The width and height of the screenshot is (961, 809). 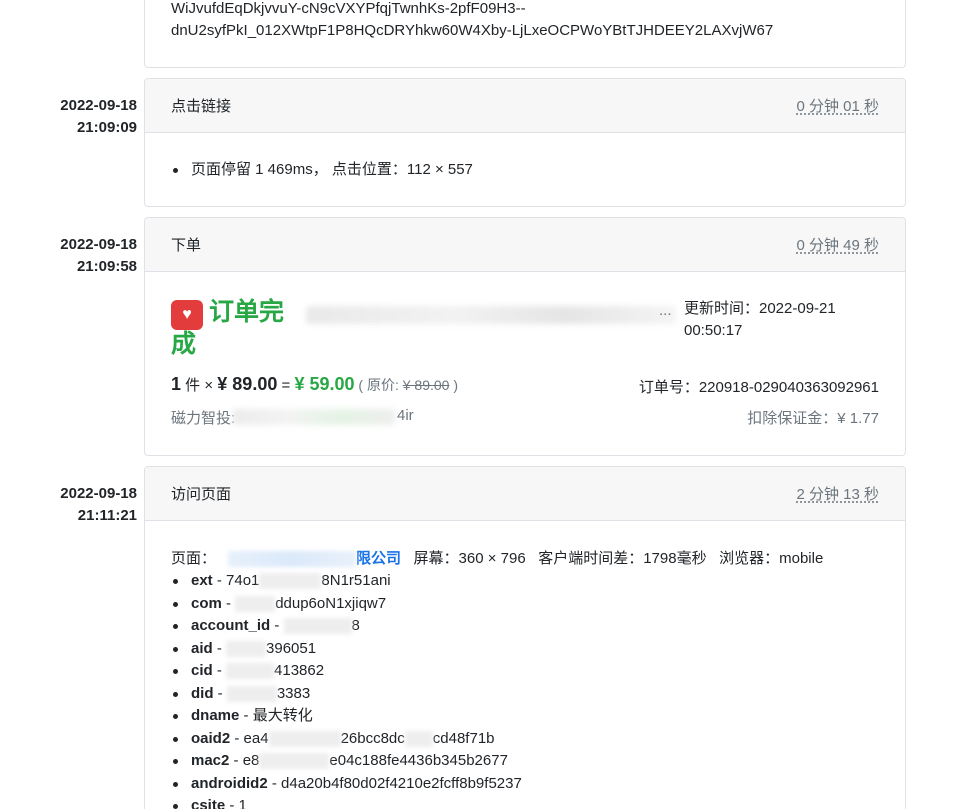 I want to click on param-key: mac2, so click(x=210, y=760).